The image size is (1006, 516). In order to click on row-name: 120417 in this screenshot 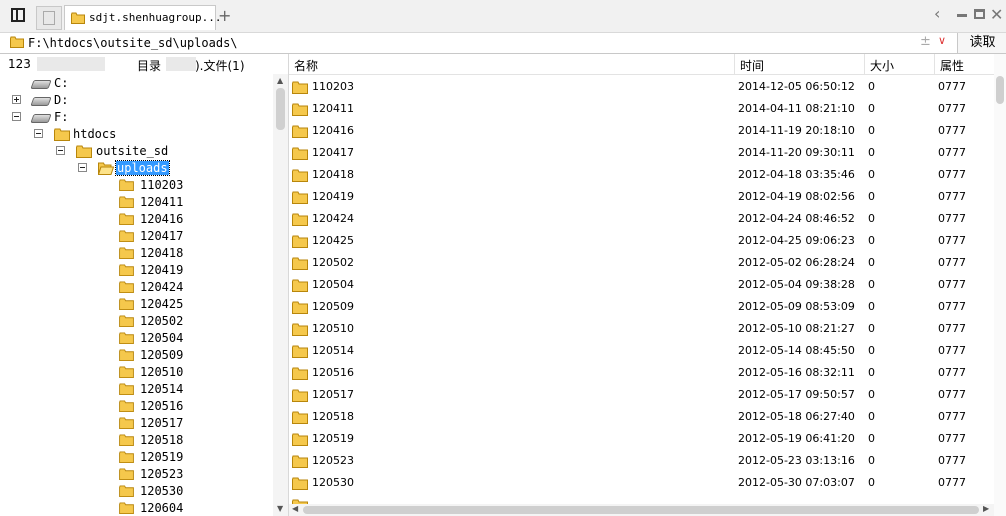, I will do `click(333, 152)`.